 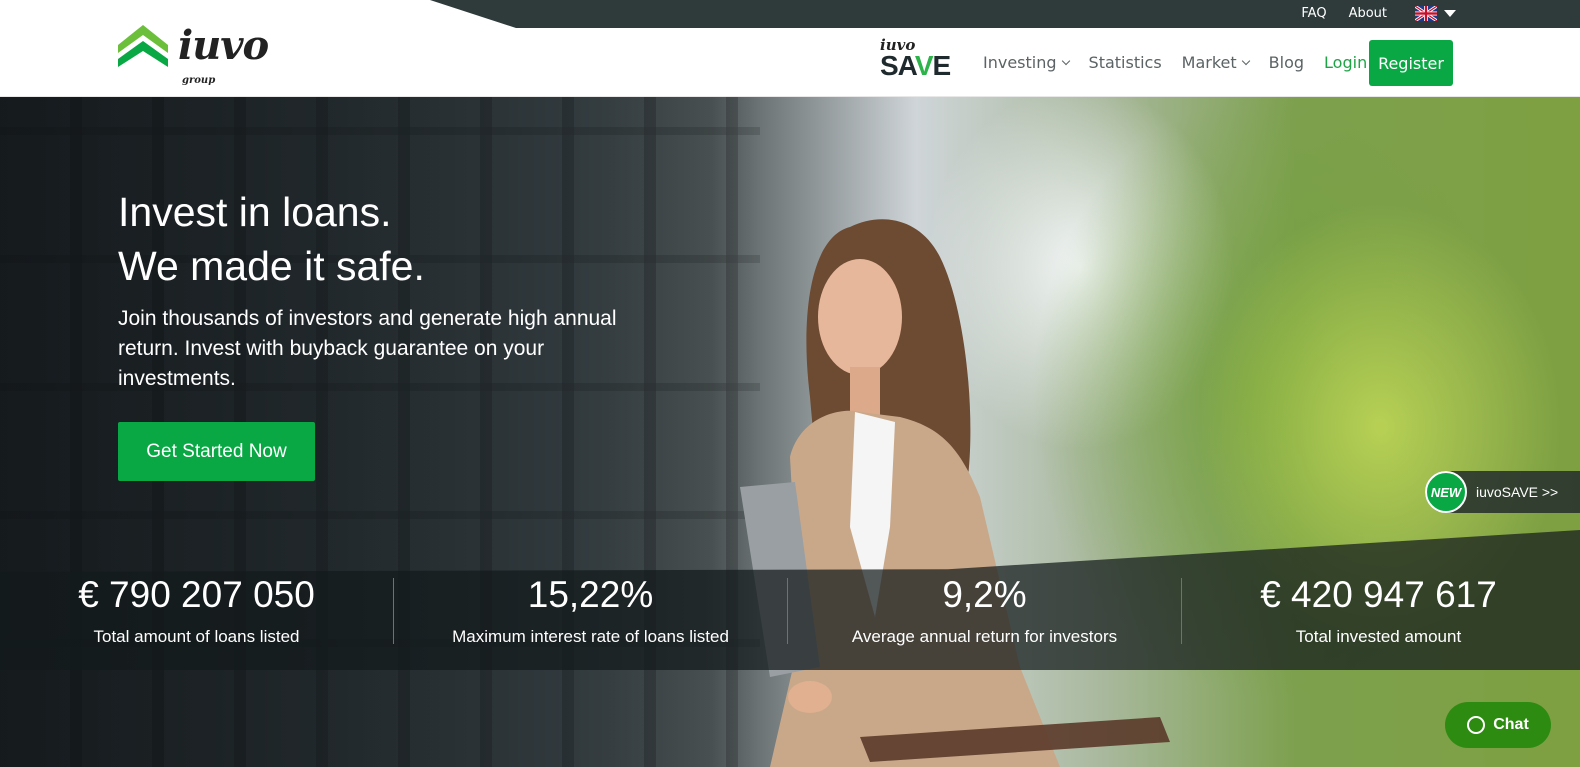 I want to click on stat-value: € 420 947 617, so click(x=1378, y=594).